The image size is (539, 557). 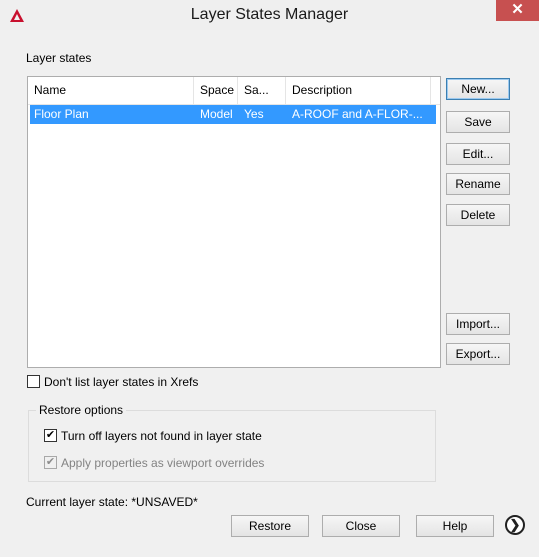 I want to click on xrefs-checkbox-row: Don't list layer states in Xrefs, so click(x=177, y=382).